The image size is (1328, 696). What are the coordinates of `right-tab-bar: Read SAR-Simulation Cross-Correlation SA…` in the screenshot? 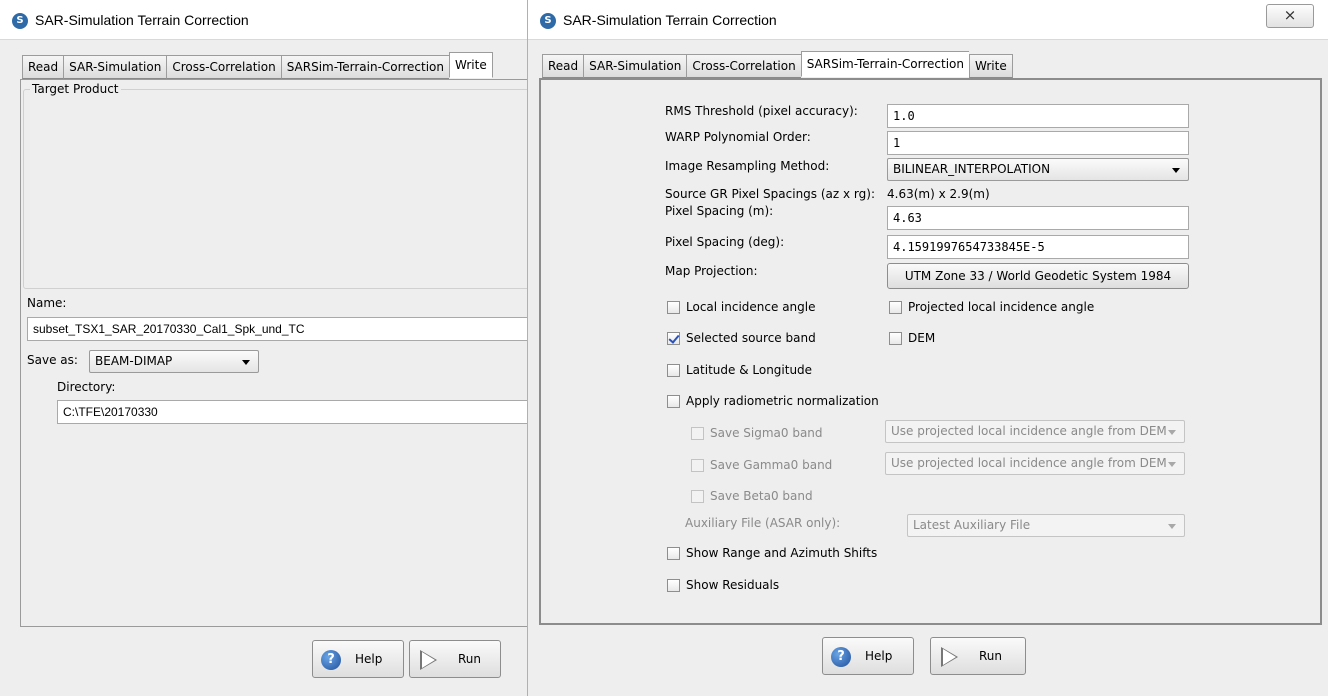 It's located at (777, 64).